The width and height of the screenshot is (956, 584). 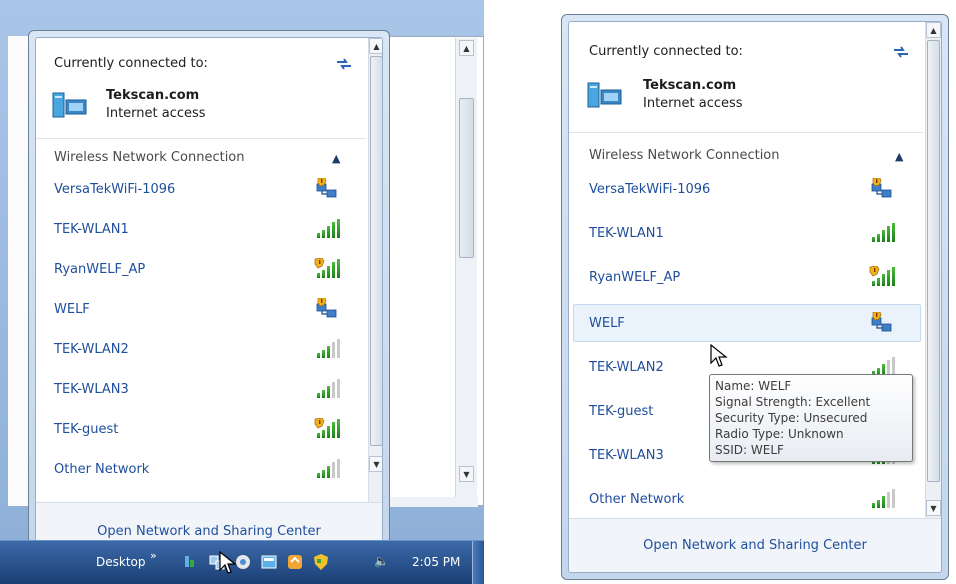 What do you see at coordinates (242, 562) in the screenshot?
I see `taskbar: Desktop » 🔈 2:05 PM` at bounding box center [242, 562].